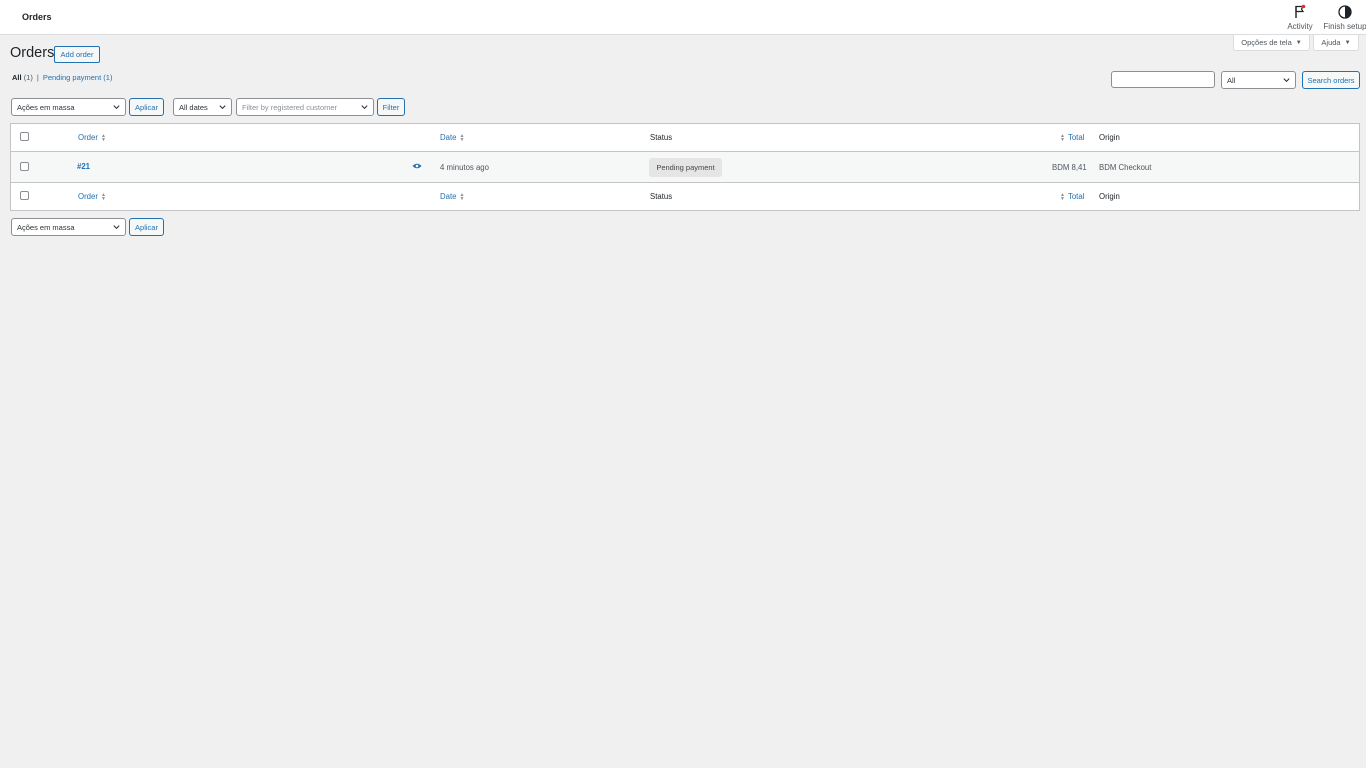 The height and width of the screenshot is (768, 1366). What do you see at coordinates (685, 138) in the screenshot?
I see `table-header-row: Order ▲ ▼ Date ▲ ▼ Status ▲ ▼ Total Origin` at bounding box center [685, 138].